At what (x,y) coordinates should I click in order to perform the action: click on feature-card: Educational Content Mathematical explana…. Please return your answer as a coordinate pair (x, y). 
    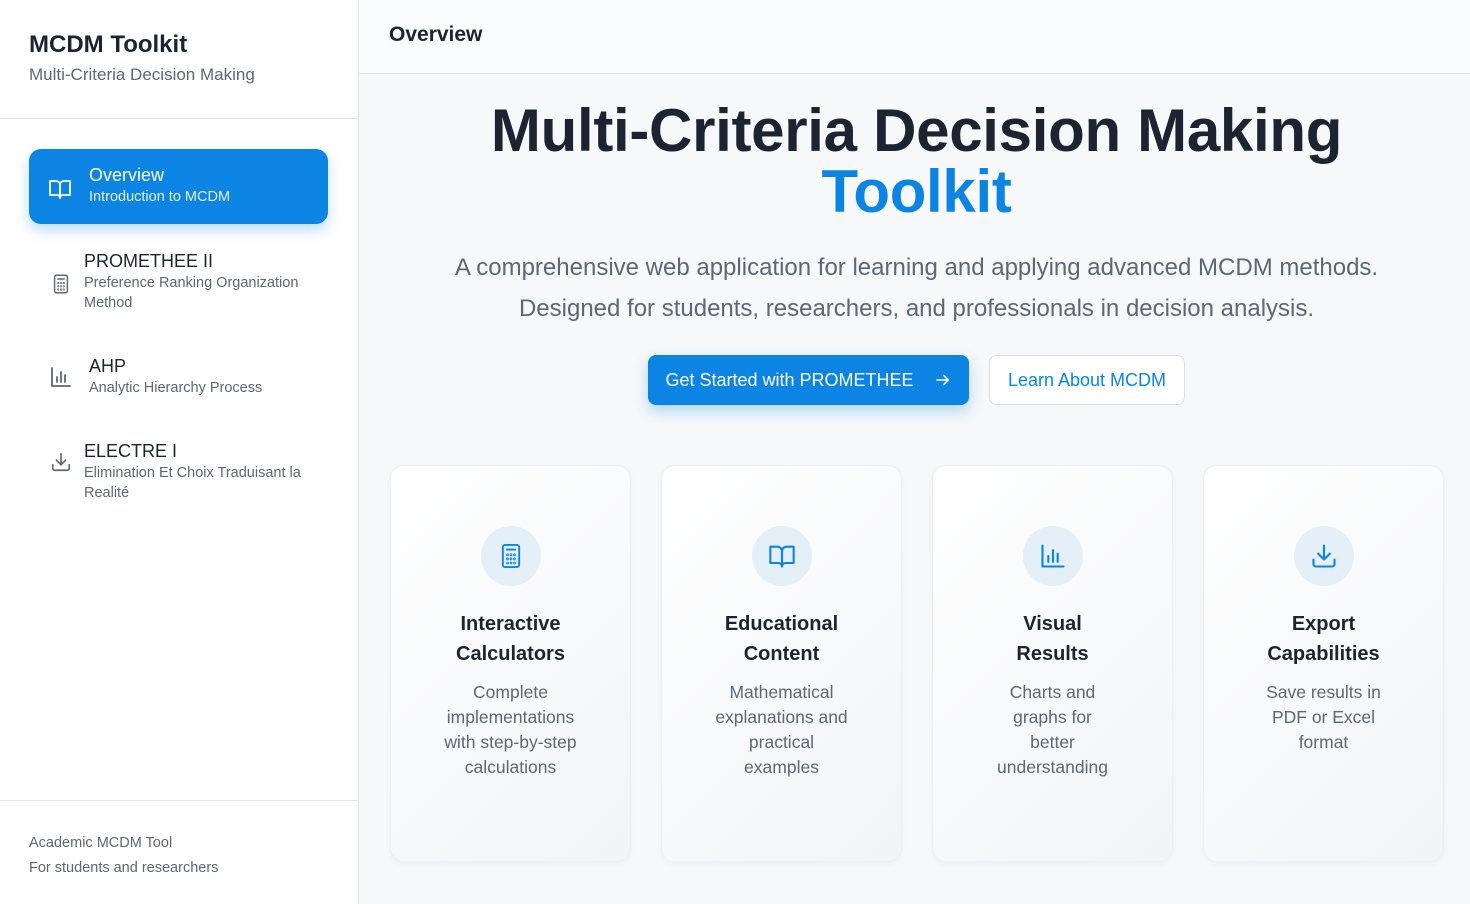
    Looking at the image, I should click on (781, 663).